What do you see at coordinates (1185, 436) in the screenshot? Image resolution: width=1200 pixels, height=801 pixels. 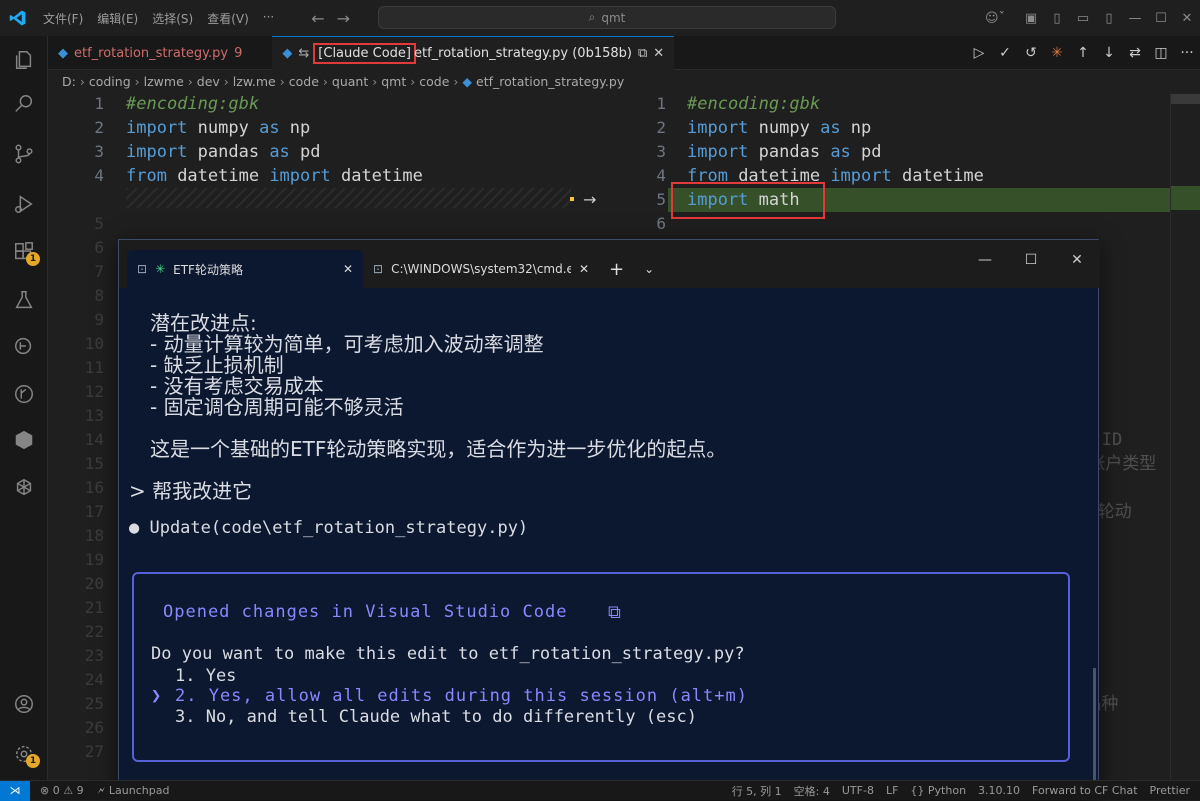 I see `minimap-overview` at bounding box center [1185, 436].